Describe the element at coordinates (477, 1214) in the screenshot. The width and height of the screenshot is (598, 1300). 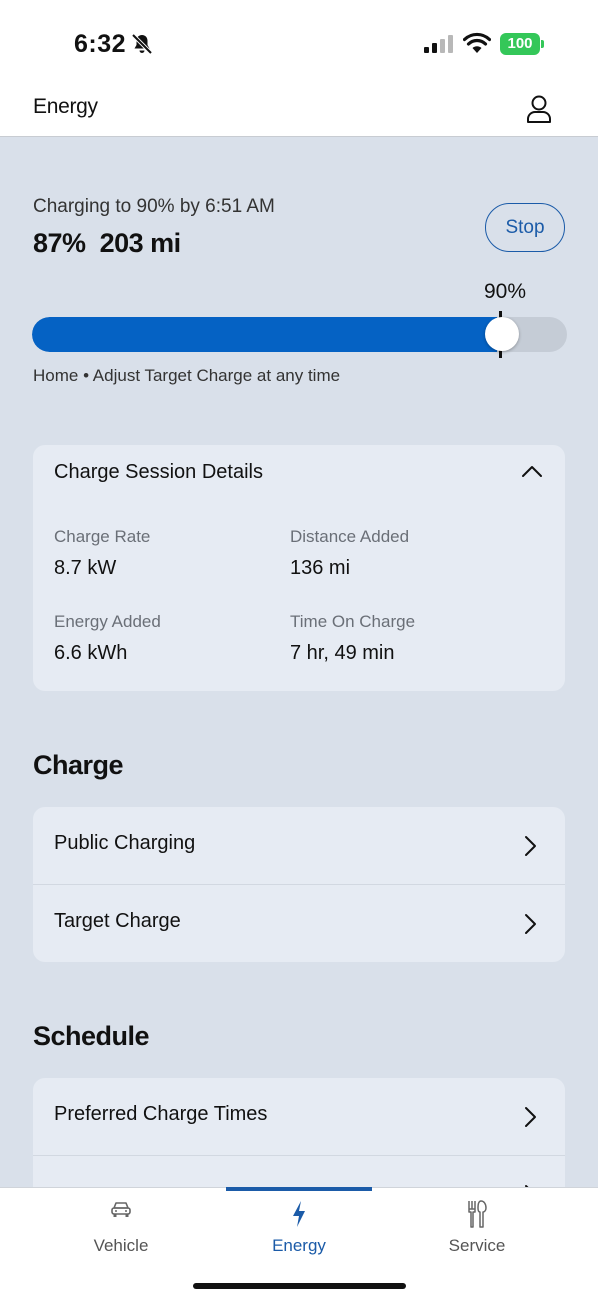
I see `tools-icon` at that location.